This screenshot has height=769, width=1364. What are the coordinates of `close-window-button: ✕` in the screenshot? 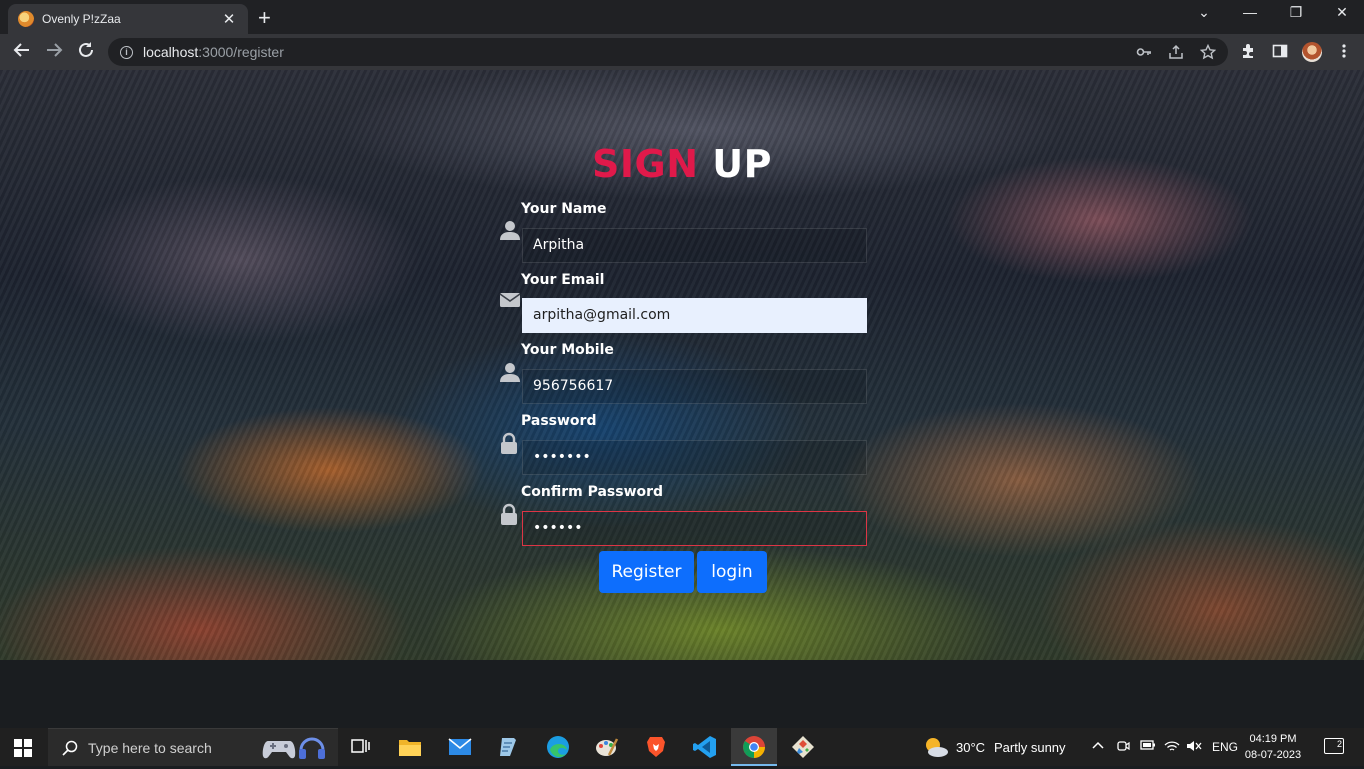 It's located at (1342, 12).